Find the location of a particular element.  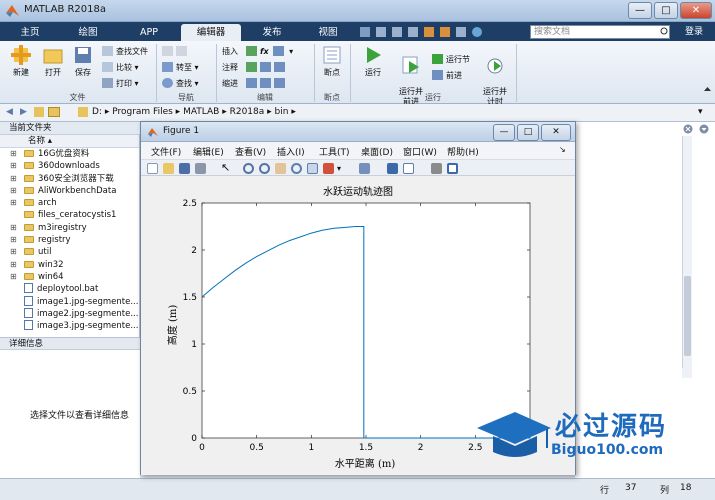

find-files-button: 查找文件 is located at coordinates (125, 52).